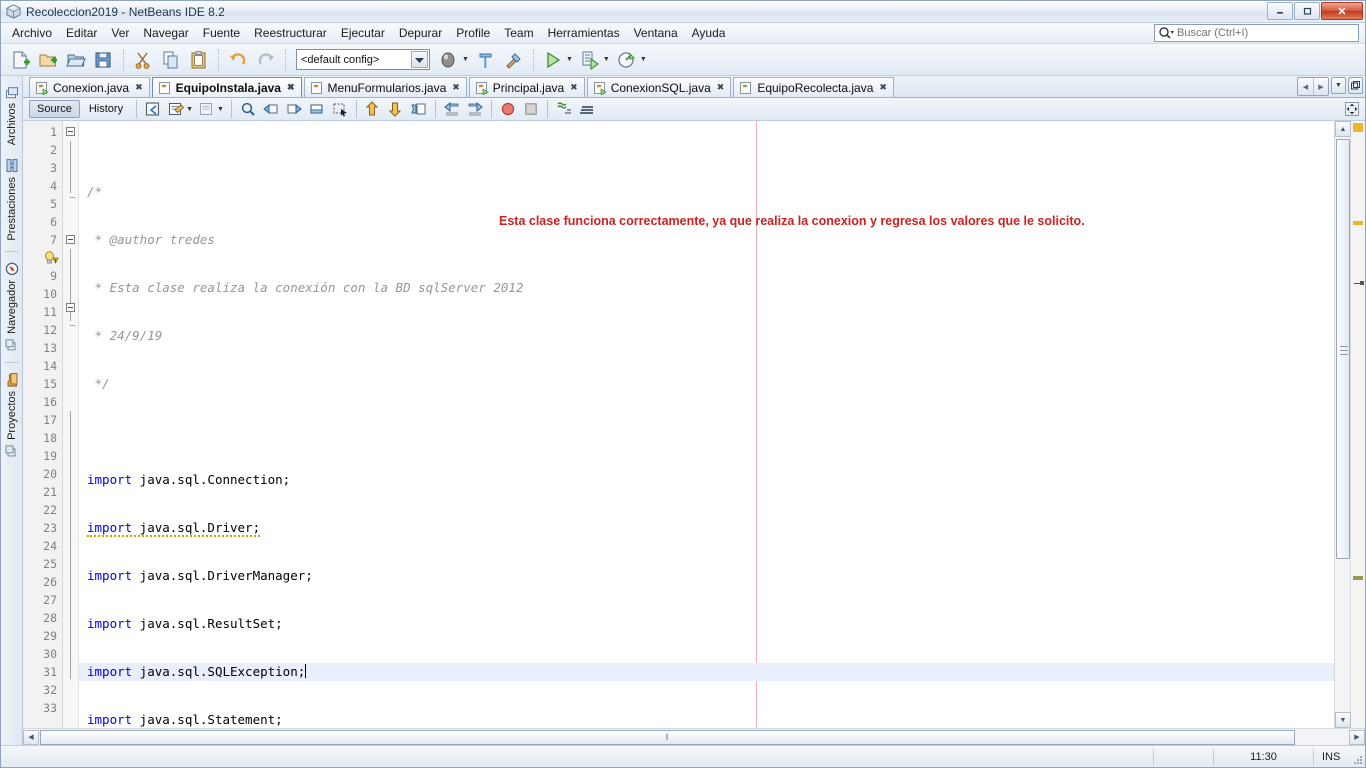 The width and height of the screenshot is (1366, 768). Describe the element at coordinates (1358, 424) in the screenshot. I see `error-stripe` at that location.